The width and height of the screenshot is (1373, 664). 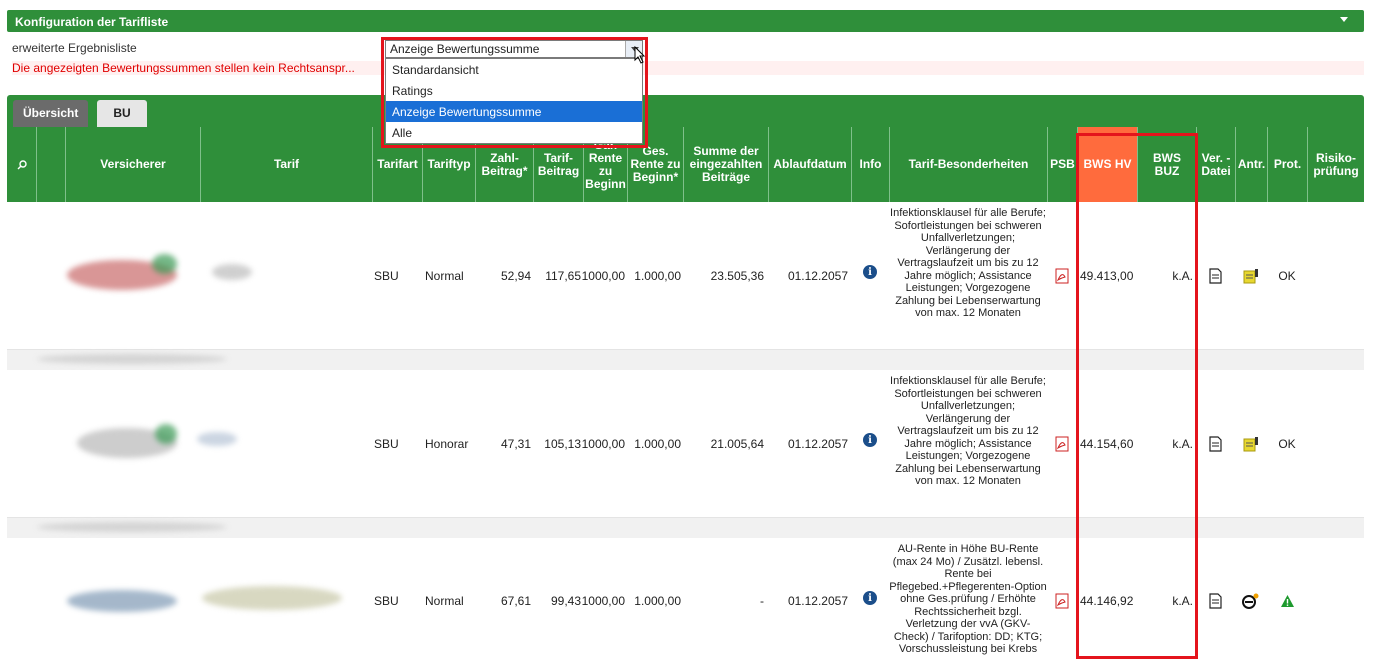 I want to click on column-search, so click(x=21, y=164).